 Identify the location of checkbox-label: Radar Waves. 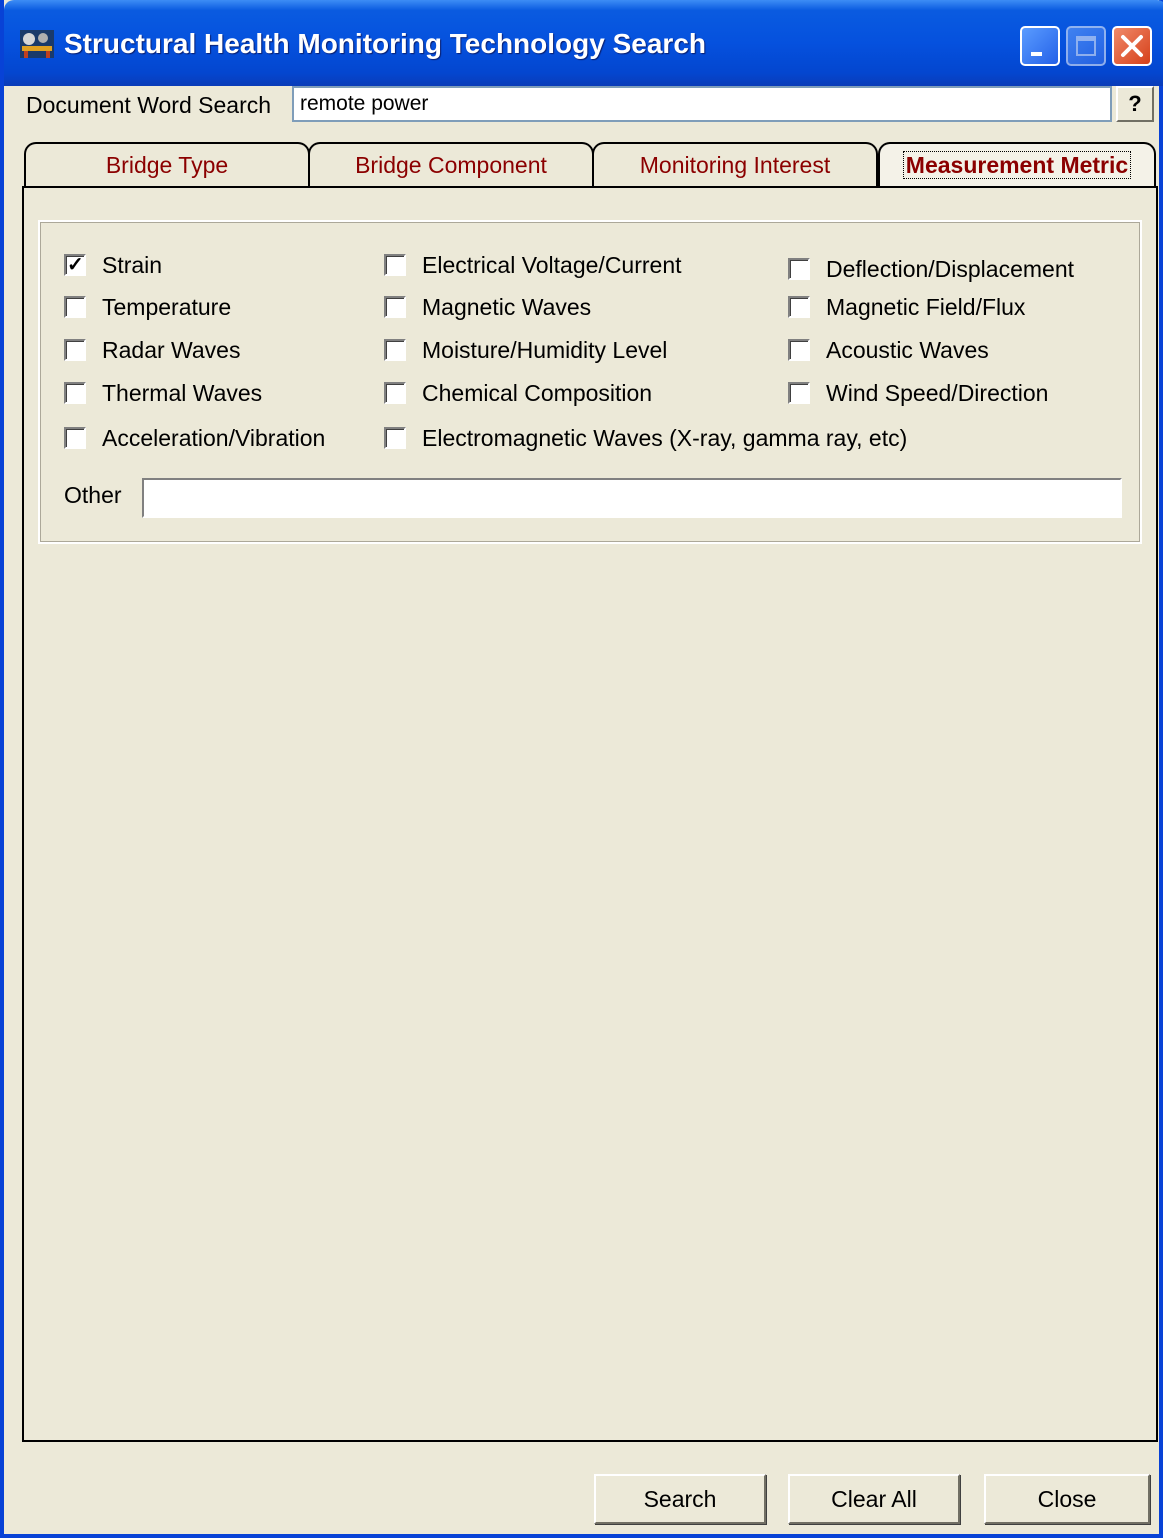
(171, 350).